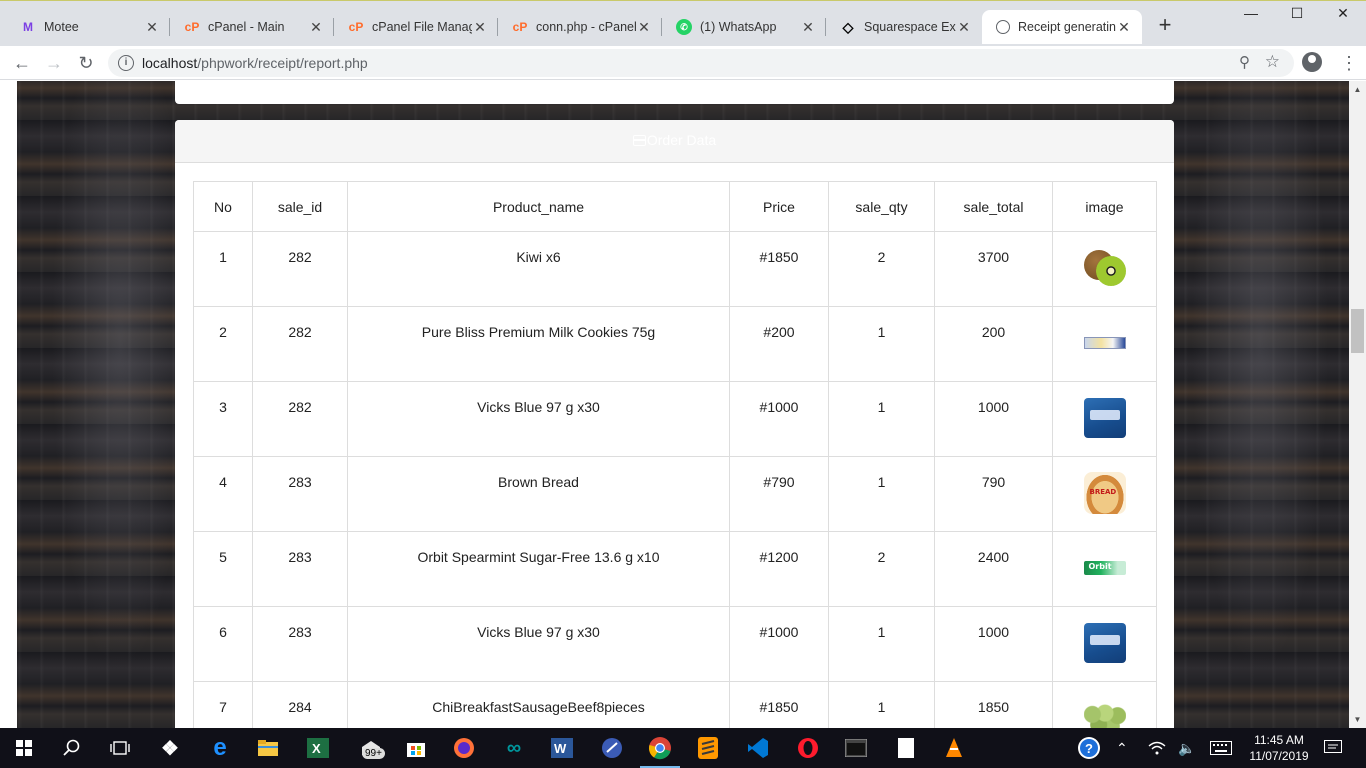  Describe the element at coordinates (1272, 62) in the screenshot. I see `bookmark-star-icon: ☆` at that location.